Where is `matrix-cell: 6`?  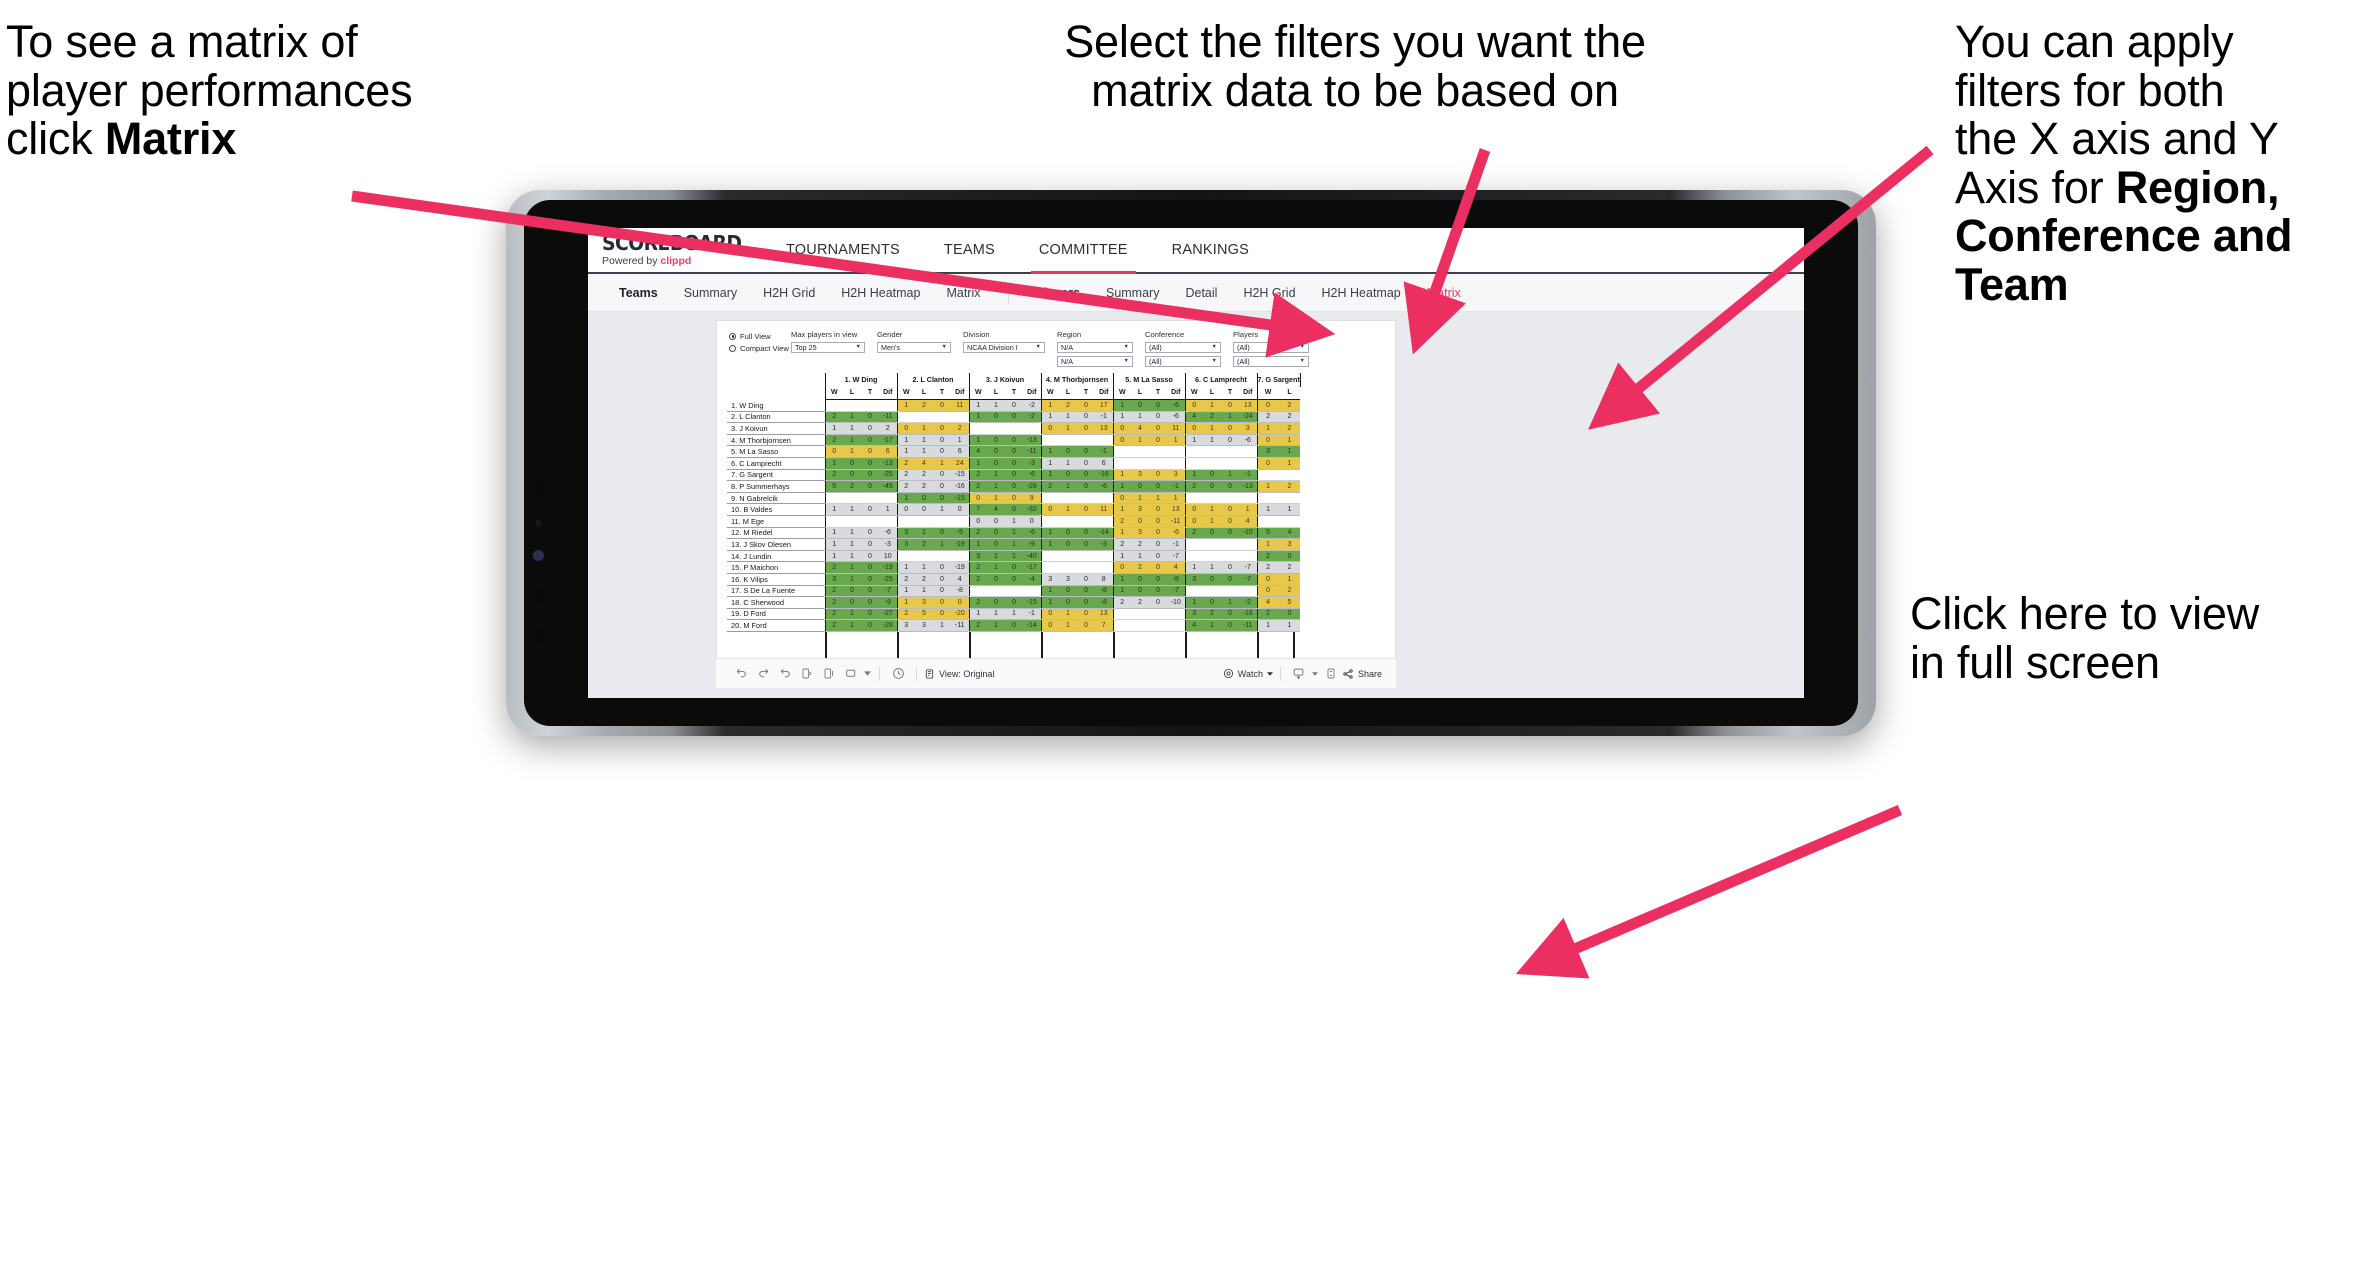
matrix-cell: 6 is located at coordinates (1104, 463).